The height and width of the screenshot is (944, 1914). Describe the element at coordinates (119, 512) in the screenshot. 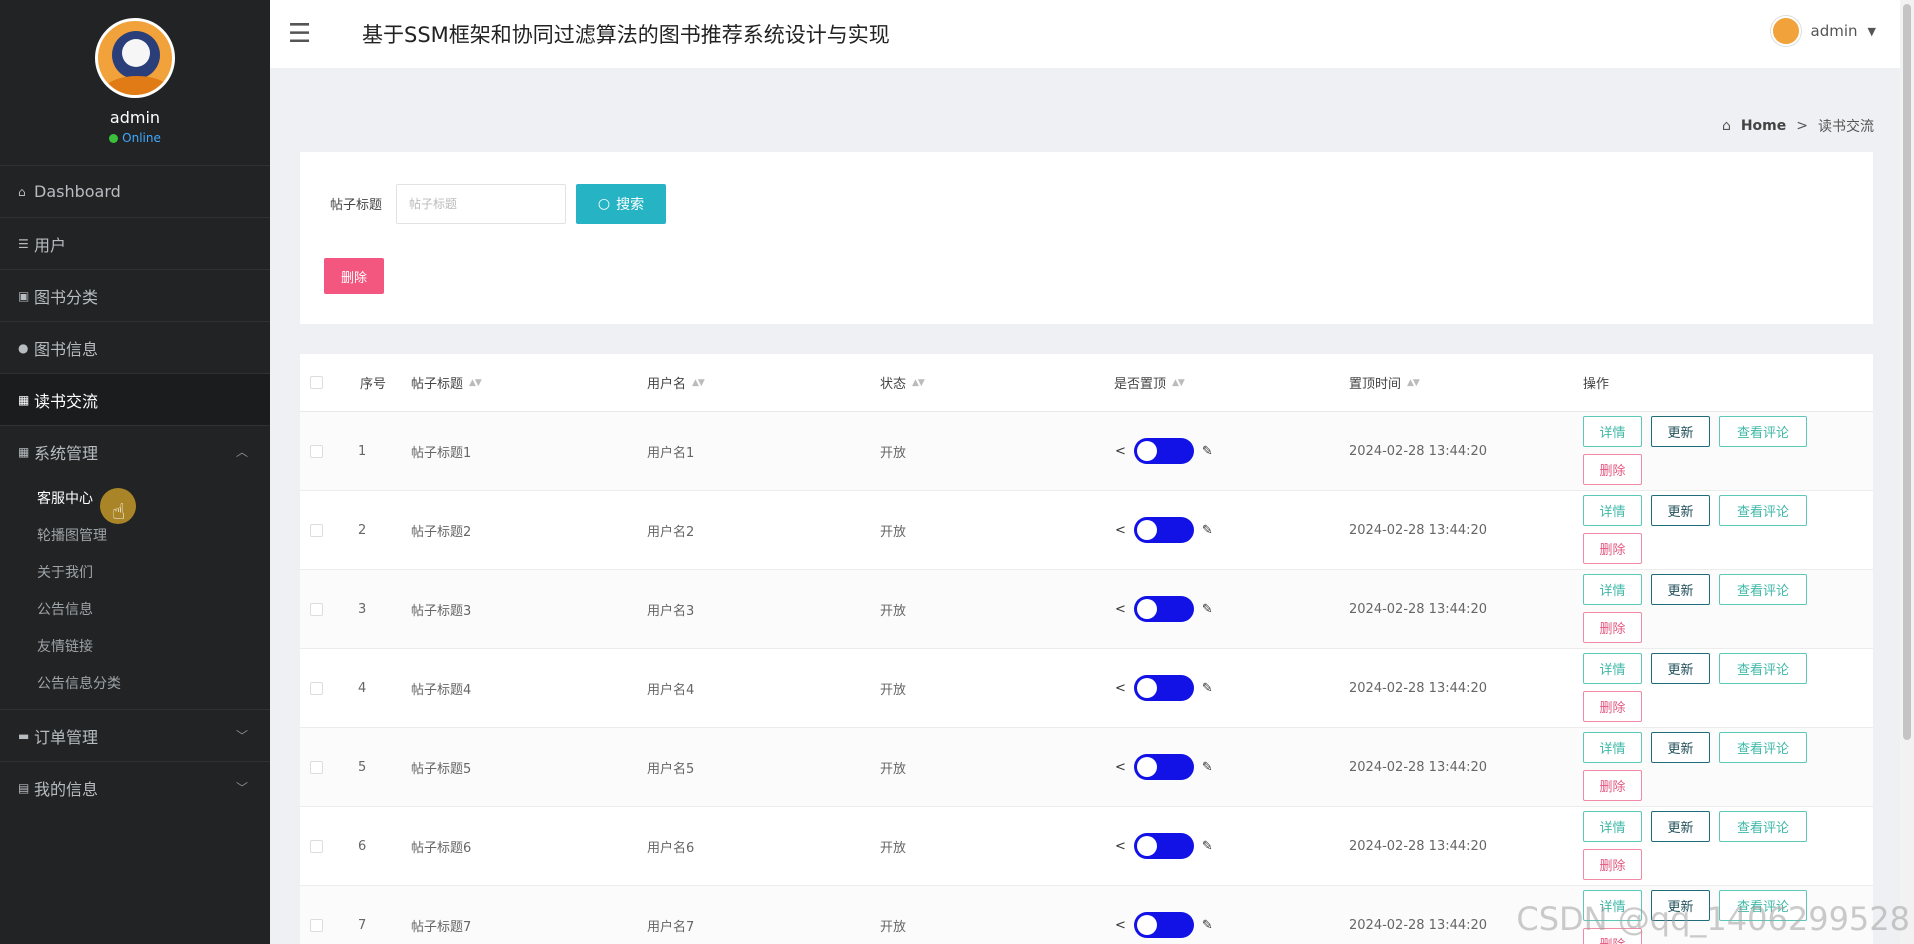

I see `hand-cursor-icon: ☝` at that location.